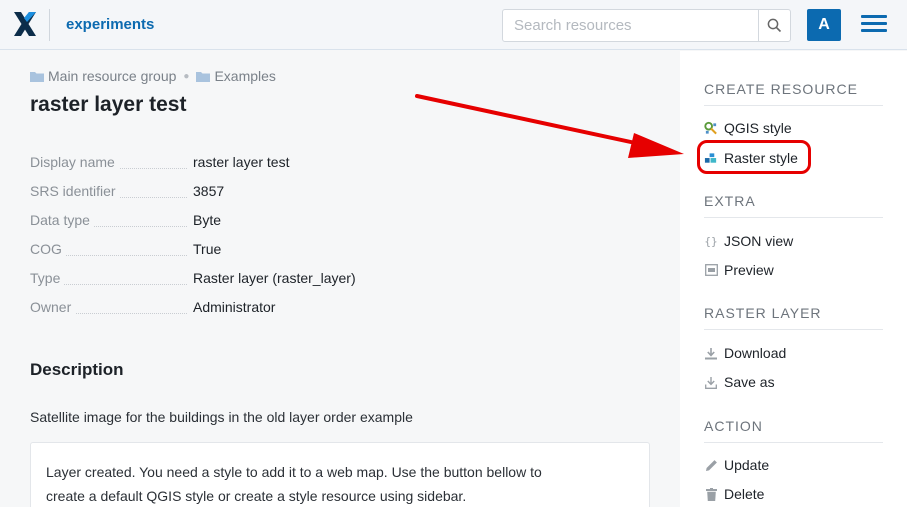 The image size is (907, 507). What do you see at coordinates (733, 426) in the screenshot?
I see `action-heading: ACTION` at bounding box center [733, 426].